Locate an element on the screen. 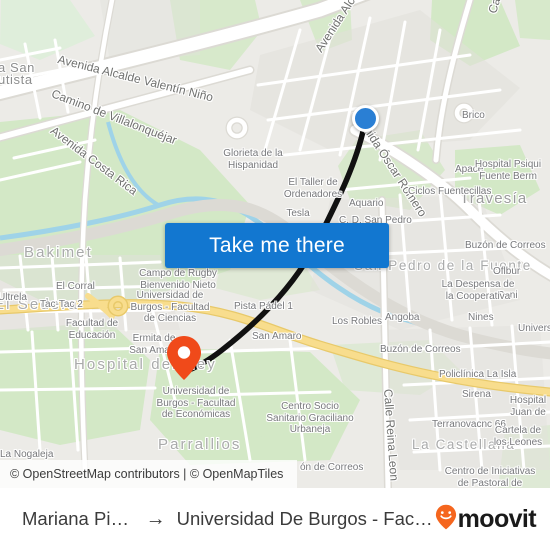  moovit-pin-icon is located at coordinates (446, 519).